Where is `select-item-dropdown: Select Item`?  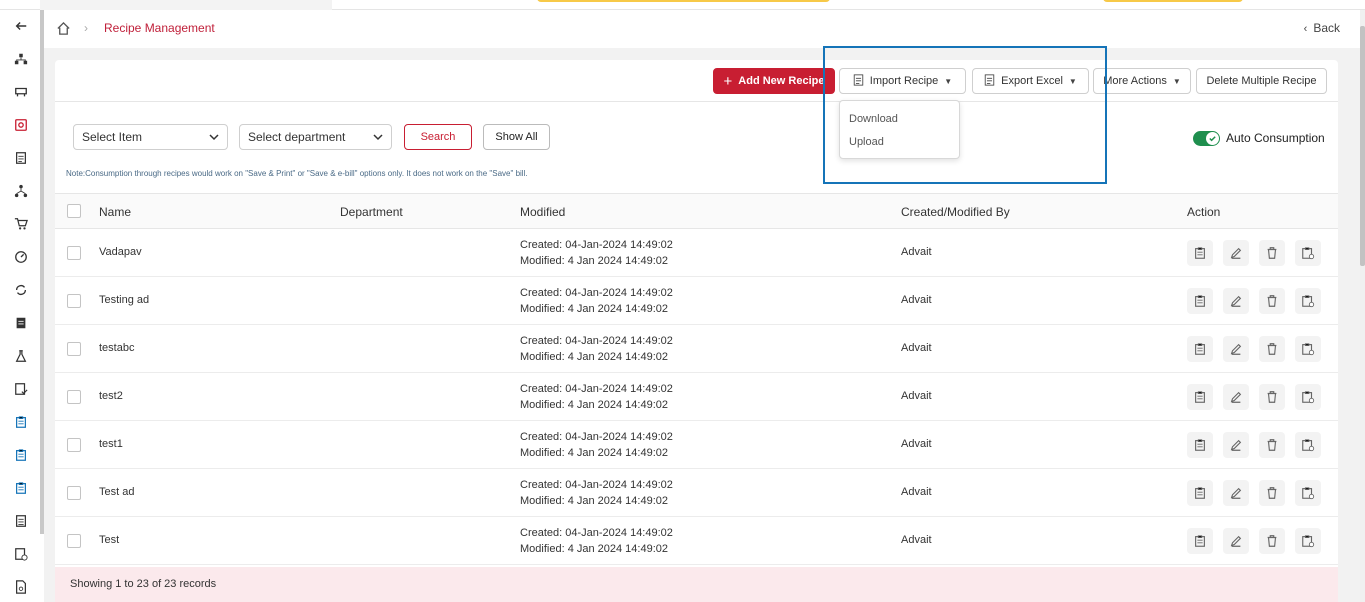
select-item-dropdown: Select Item is located at coordinates (150, 137).